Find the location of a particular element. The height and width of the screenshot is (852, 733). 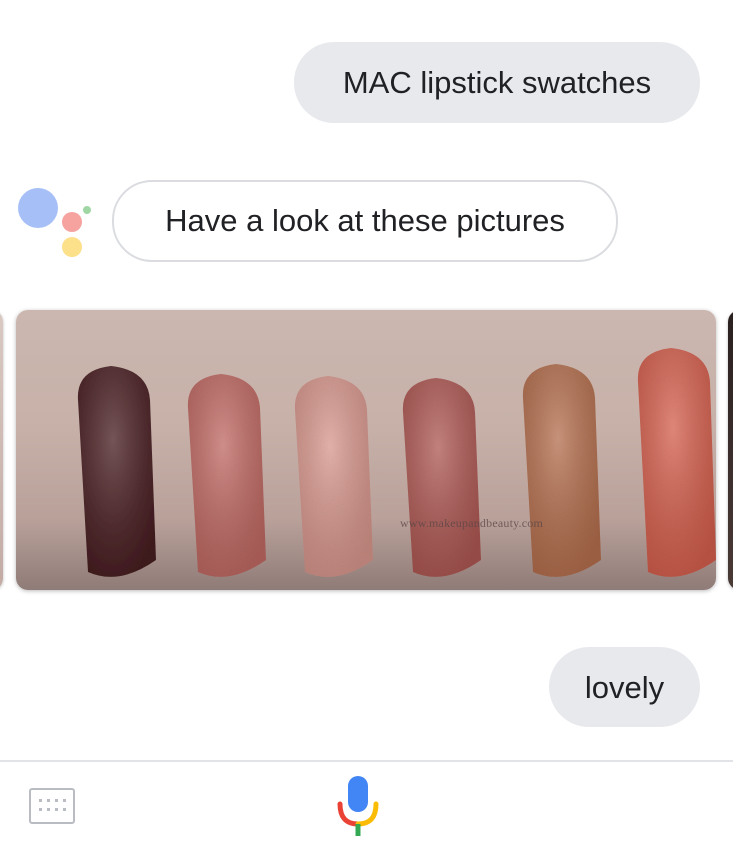

user-message-text-2: lovely is located at coordinates (624, 687).